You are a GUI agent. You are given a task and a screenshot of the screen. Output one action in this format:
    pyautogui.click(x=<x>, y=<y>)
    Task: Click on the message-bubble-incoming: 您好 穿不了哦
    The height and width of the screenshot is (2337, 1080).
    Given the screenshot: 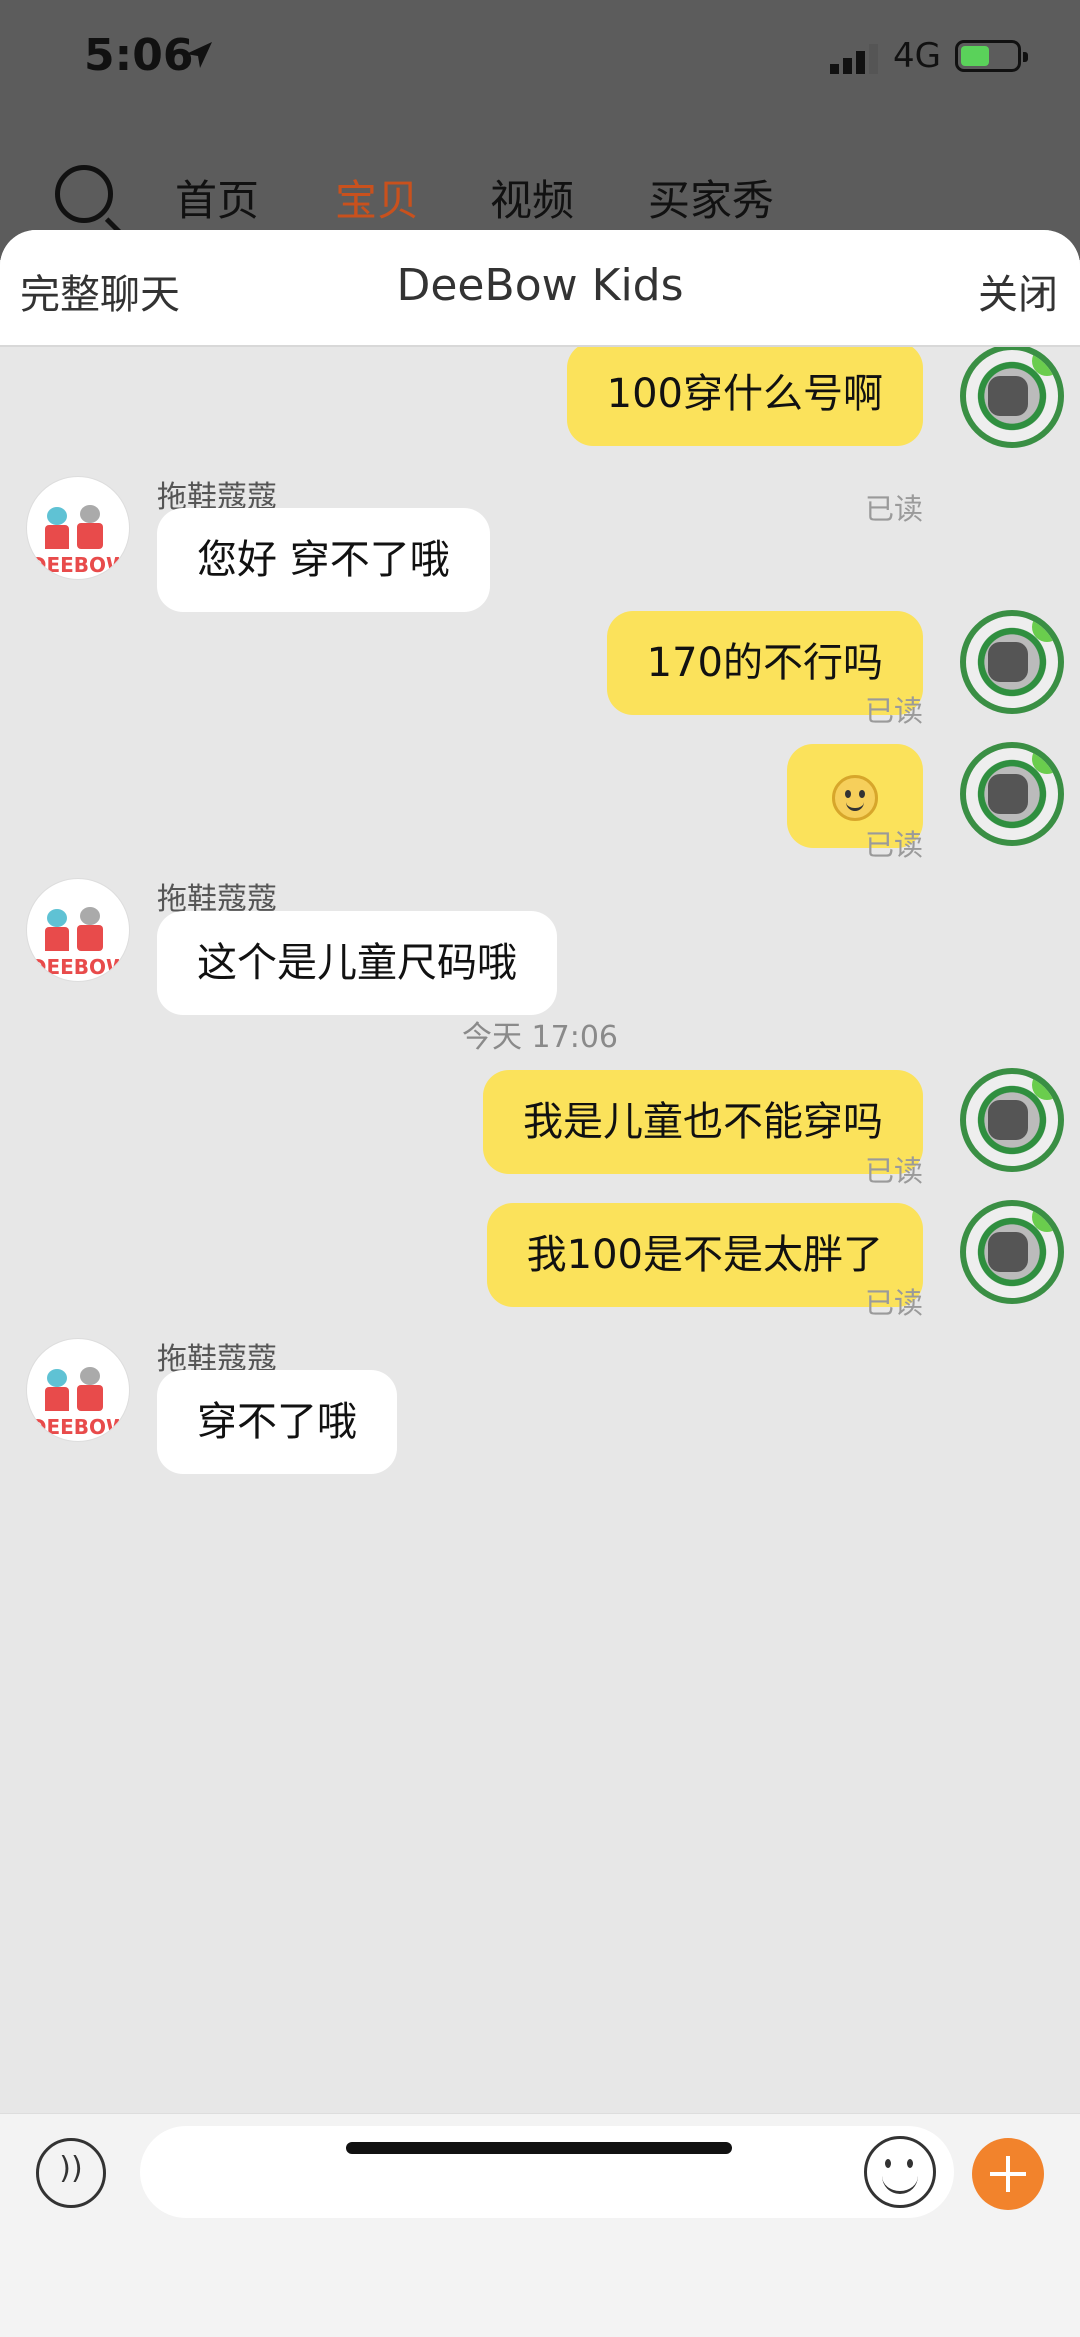 What is the action you would take?
    pyautogui.click(x=323, y=560)
    